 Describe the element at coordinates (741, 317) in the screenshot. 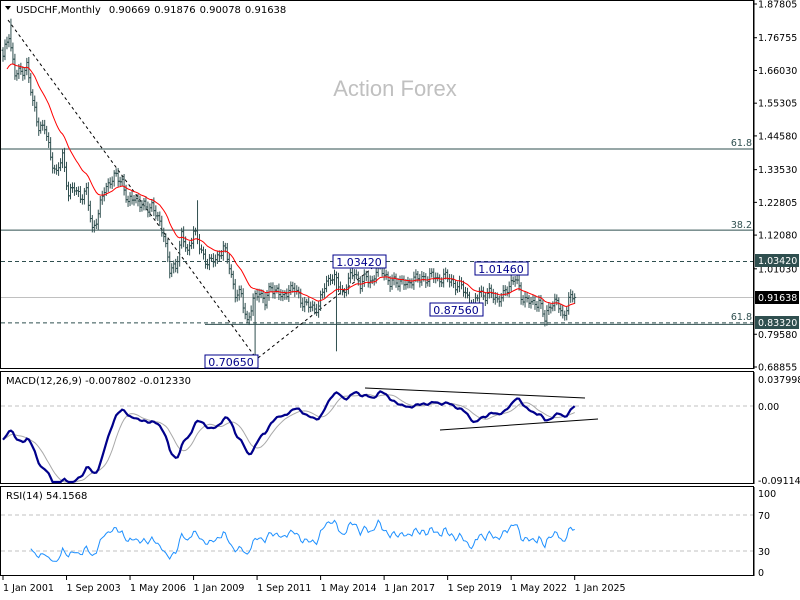

I see `fib-label-lower: 61.8` at that location.